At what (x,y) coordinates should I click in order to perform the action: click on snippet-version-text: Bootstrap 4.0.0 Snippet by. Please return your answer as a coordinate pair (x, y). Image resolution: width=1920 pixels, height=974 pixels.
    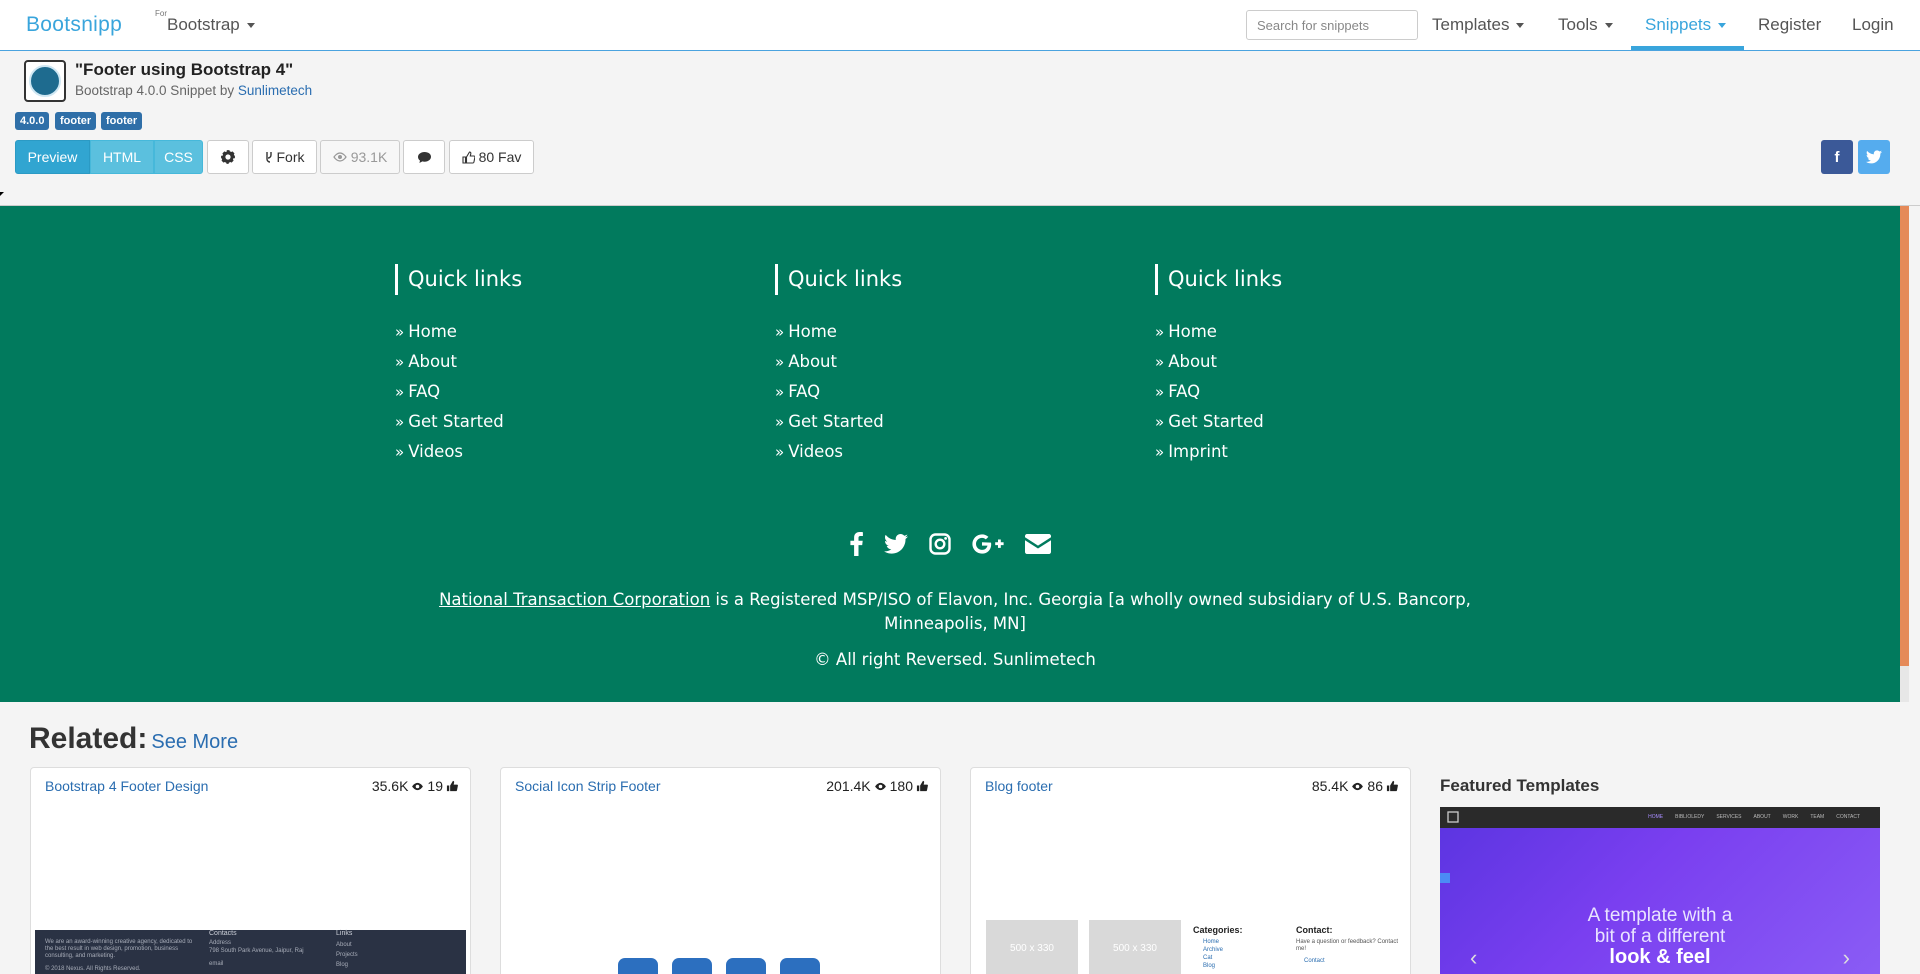
    Looking at the image, I should click on (155, 90).